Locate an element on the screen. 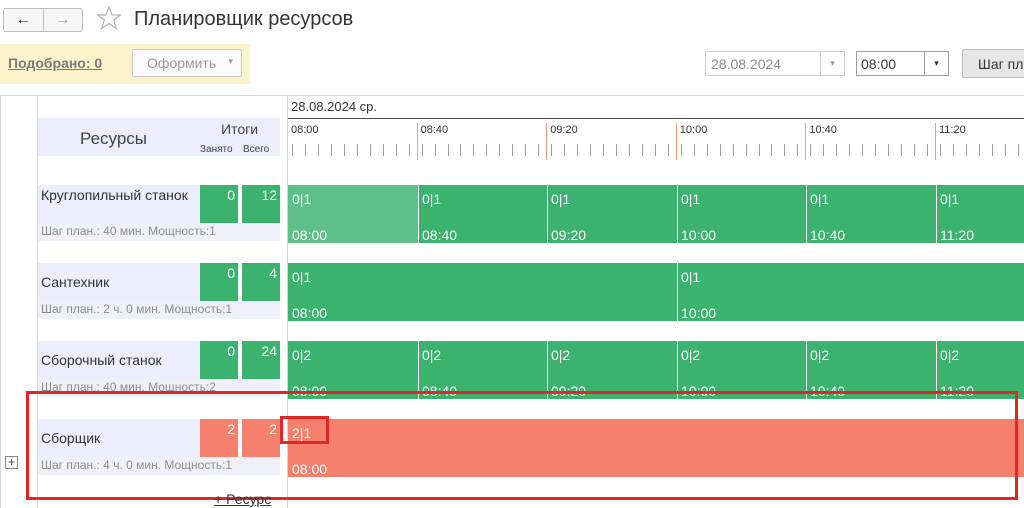  total-count: 24 is located at coordinates (261, 360).